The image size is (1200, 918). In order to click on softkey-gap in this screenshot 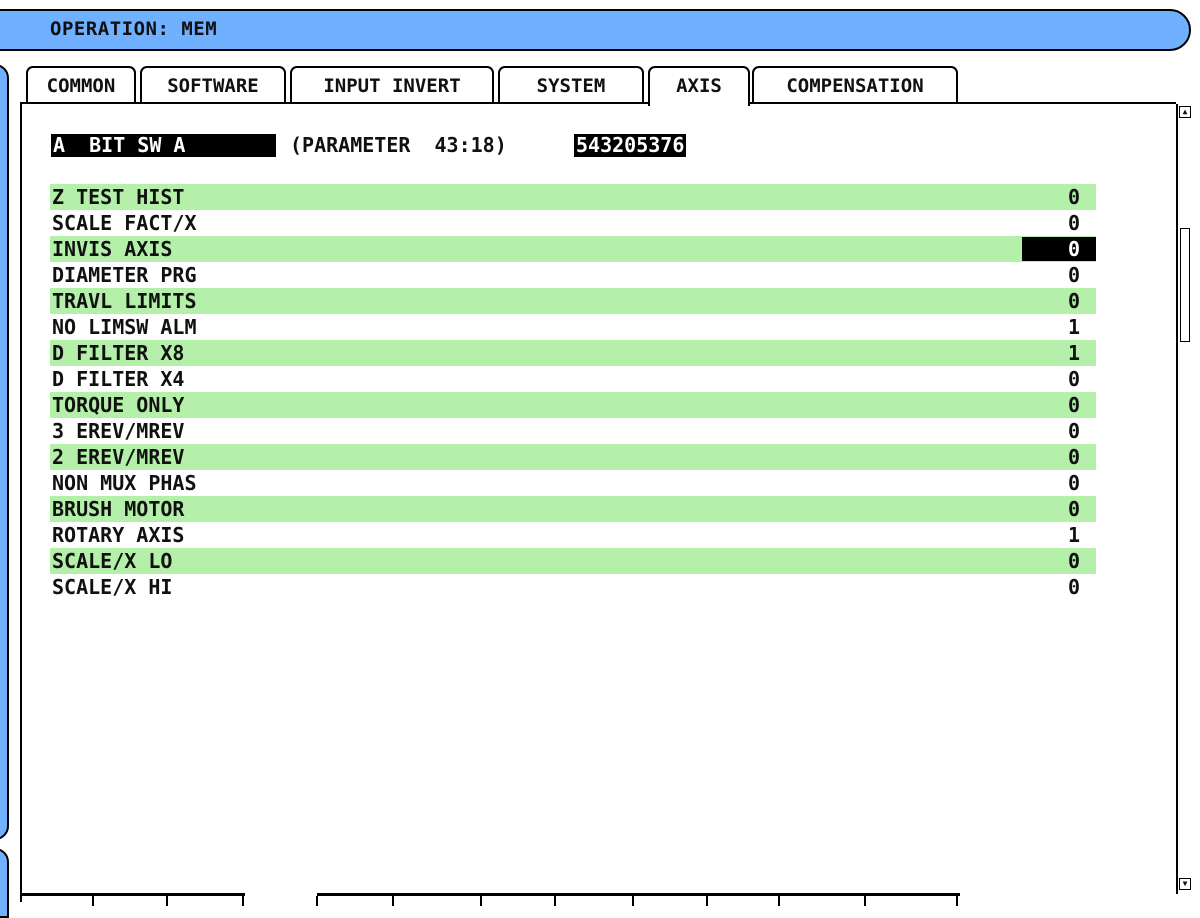, I will do `click(281, 895)`.